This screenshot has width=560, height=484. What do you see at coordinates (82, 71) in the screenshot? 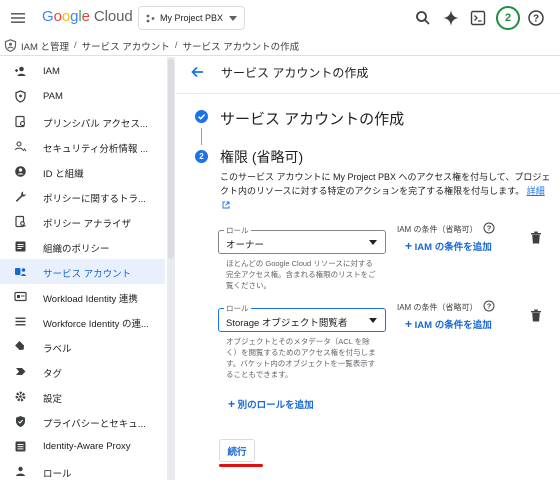
I see `sidebar-item-iam: IAM` at bounding box center [82, 71].